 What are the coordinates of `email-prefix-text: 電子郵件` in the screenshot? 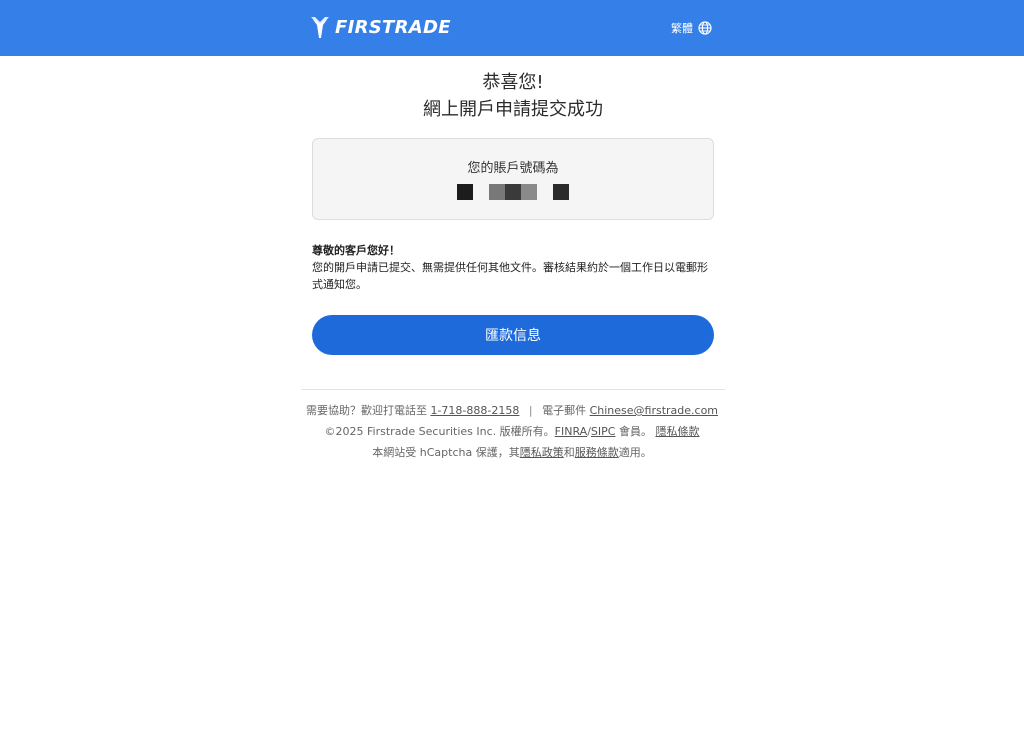 It's located at (564, 410).